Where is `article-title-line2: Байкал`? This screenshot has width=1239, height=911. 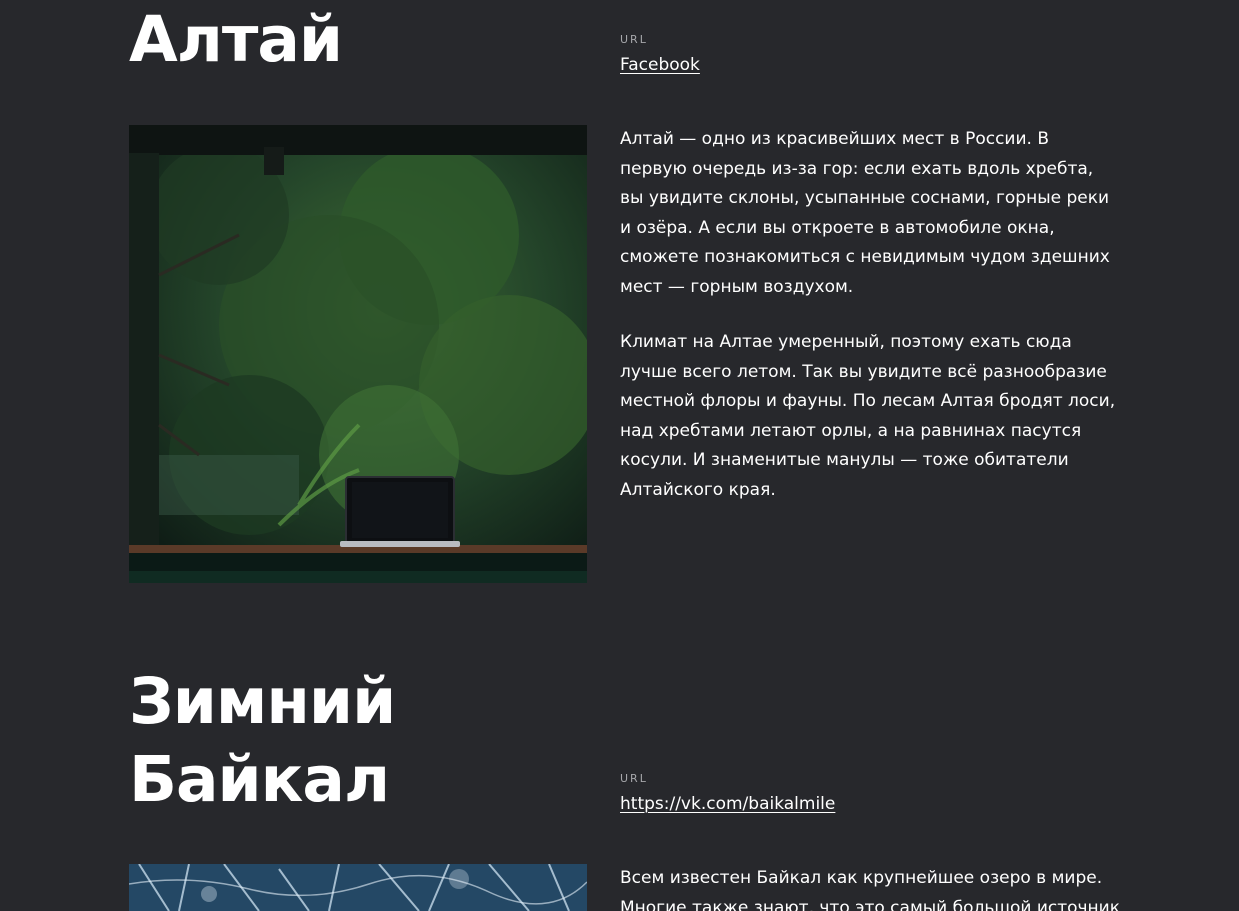 article-title-line2: Байкал is located at coordinates (259, 779).